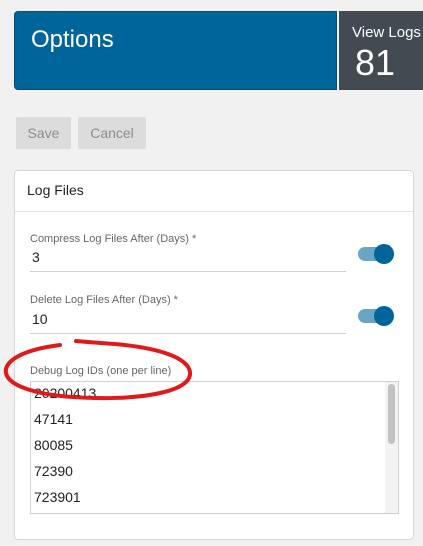  I want to click on debug-id-line: 20200413, so click(65, 393).